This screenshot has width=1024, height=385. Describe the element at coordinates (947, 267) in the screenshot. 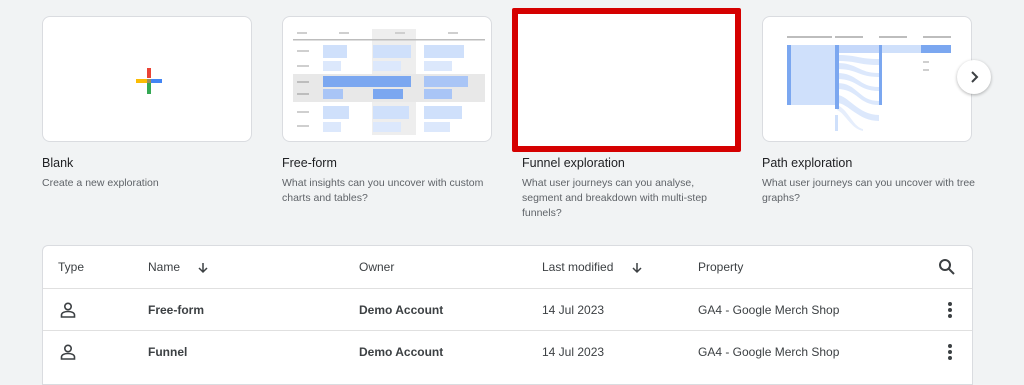

I see `search-icon` at that location.